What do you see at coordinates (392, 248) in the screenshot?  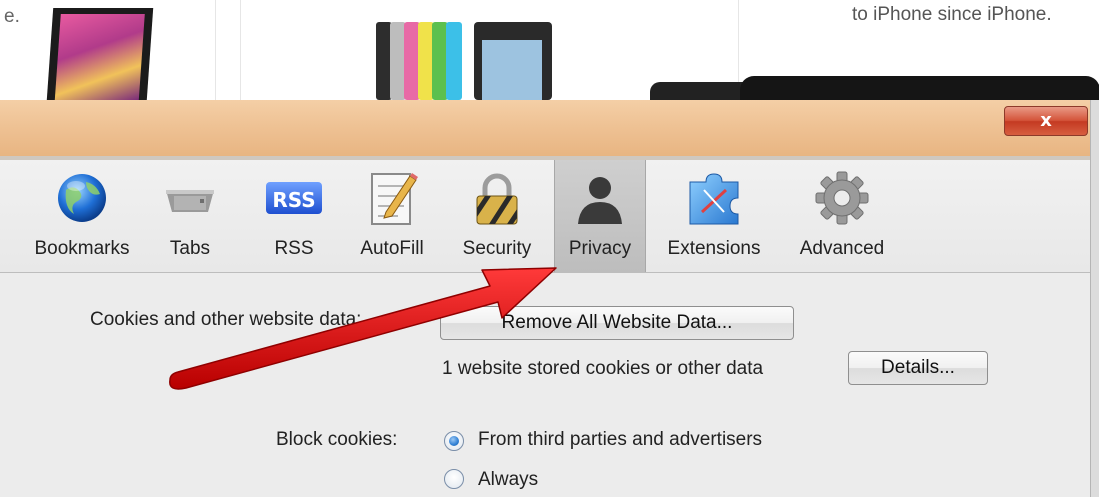 I see `tab-label: AutoFill` at bounding box center [392, 248].